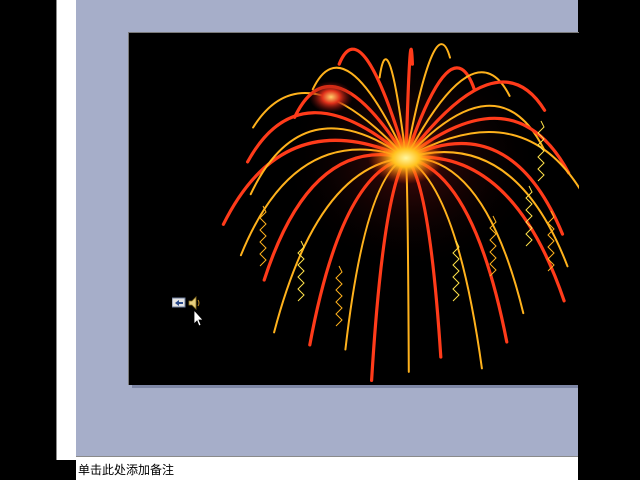 The height and width of the screenshot is (480, 640). What do you see at coordinates (31, 240) in the screenshot?
I see `left-black-area` at bounding box center [31, 240].